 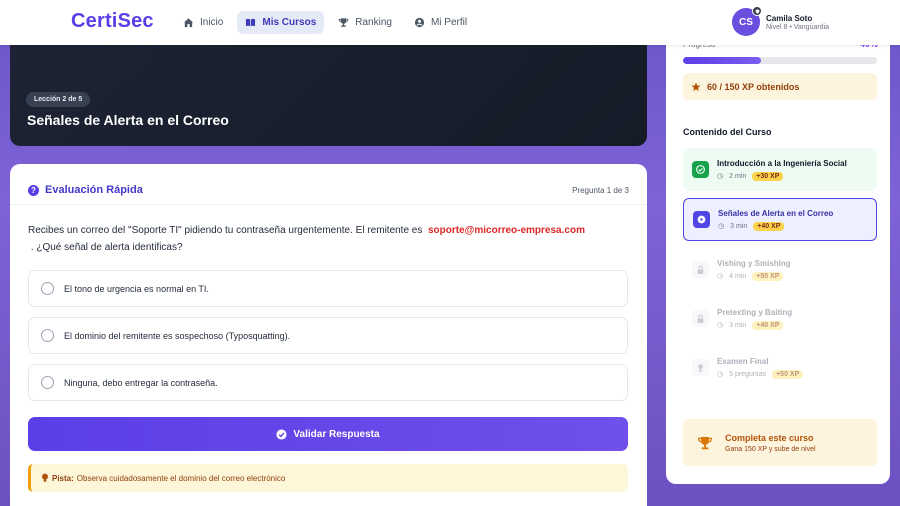 I want to click on question-icon: ?, so click(x=33, y=190).